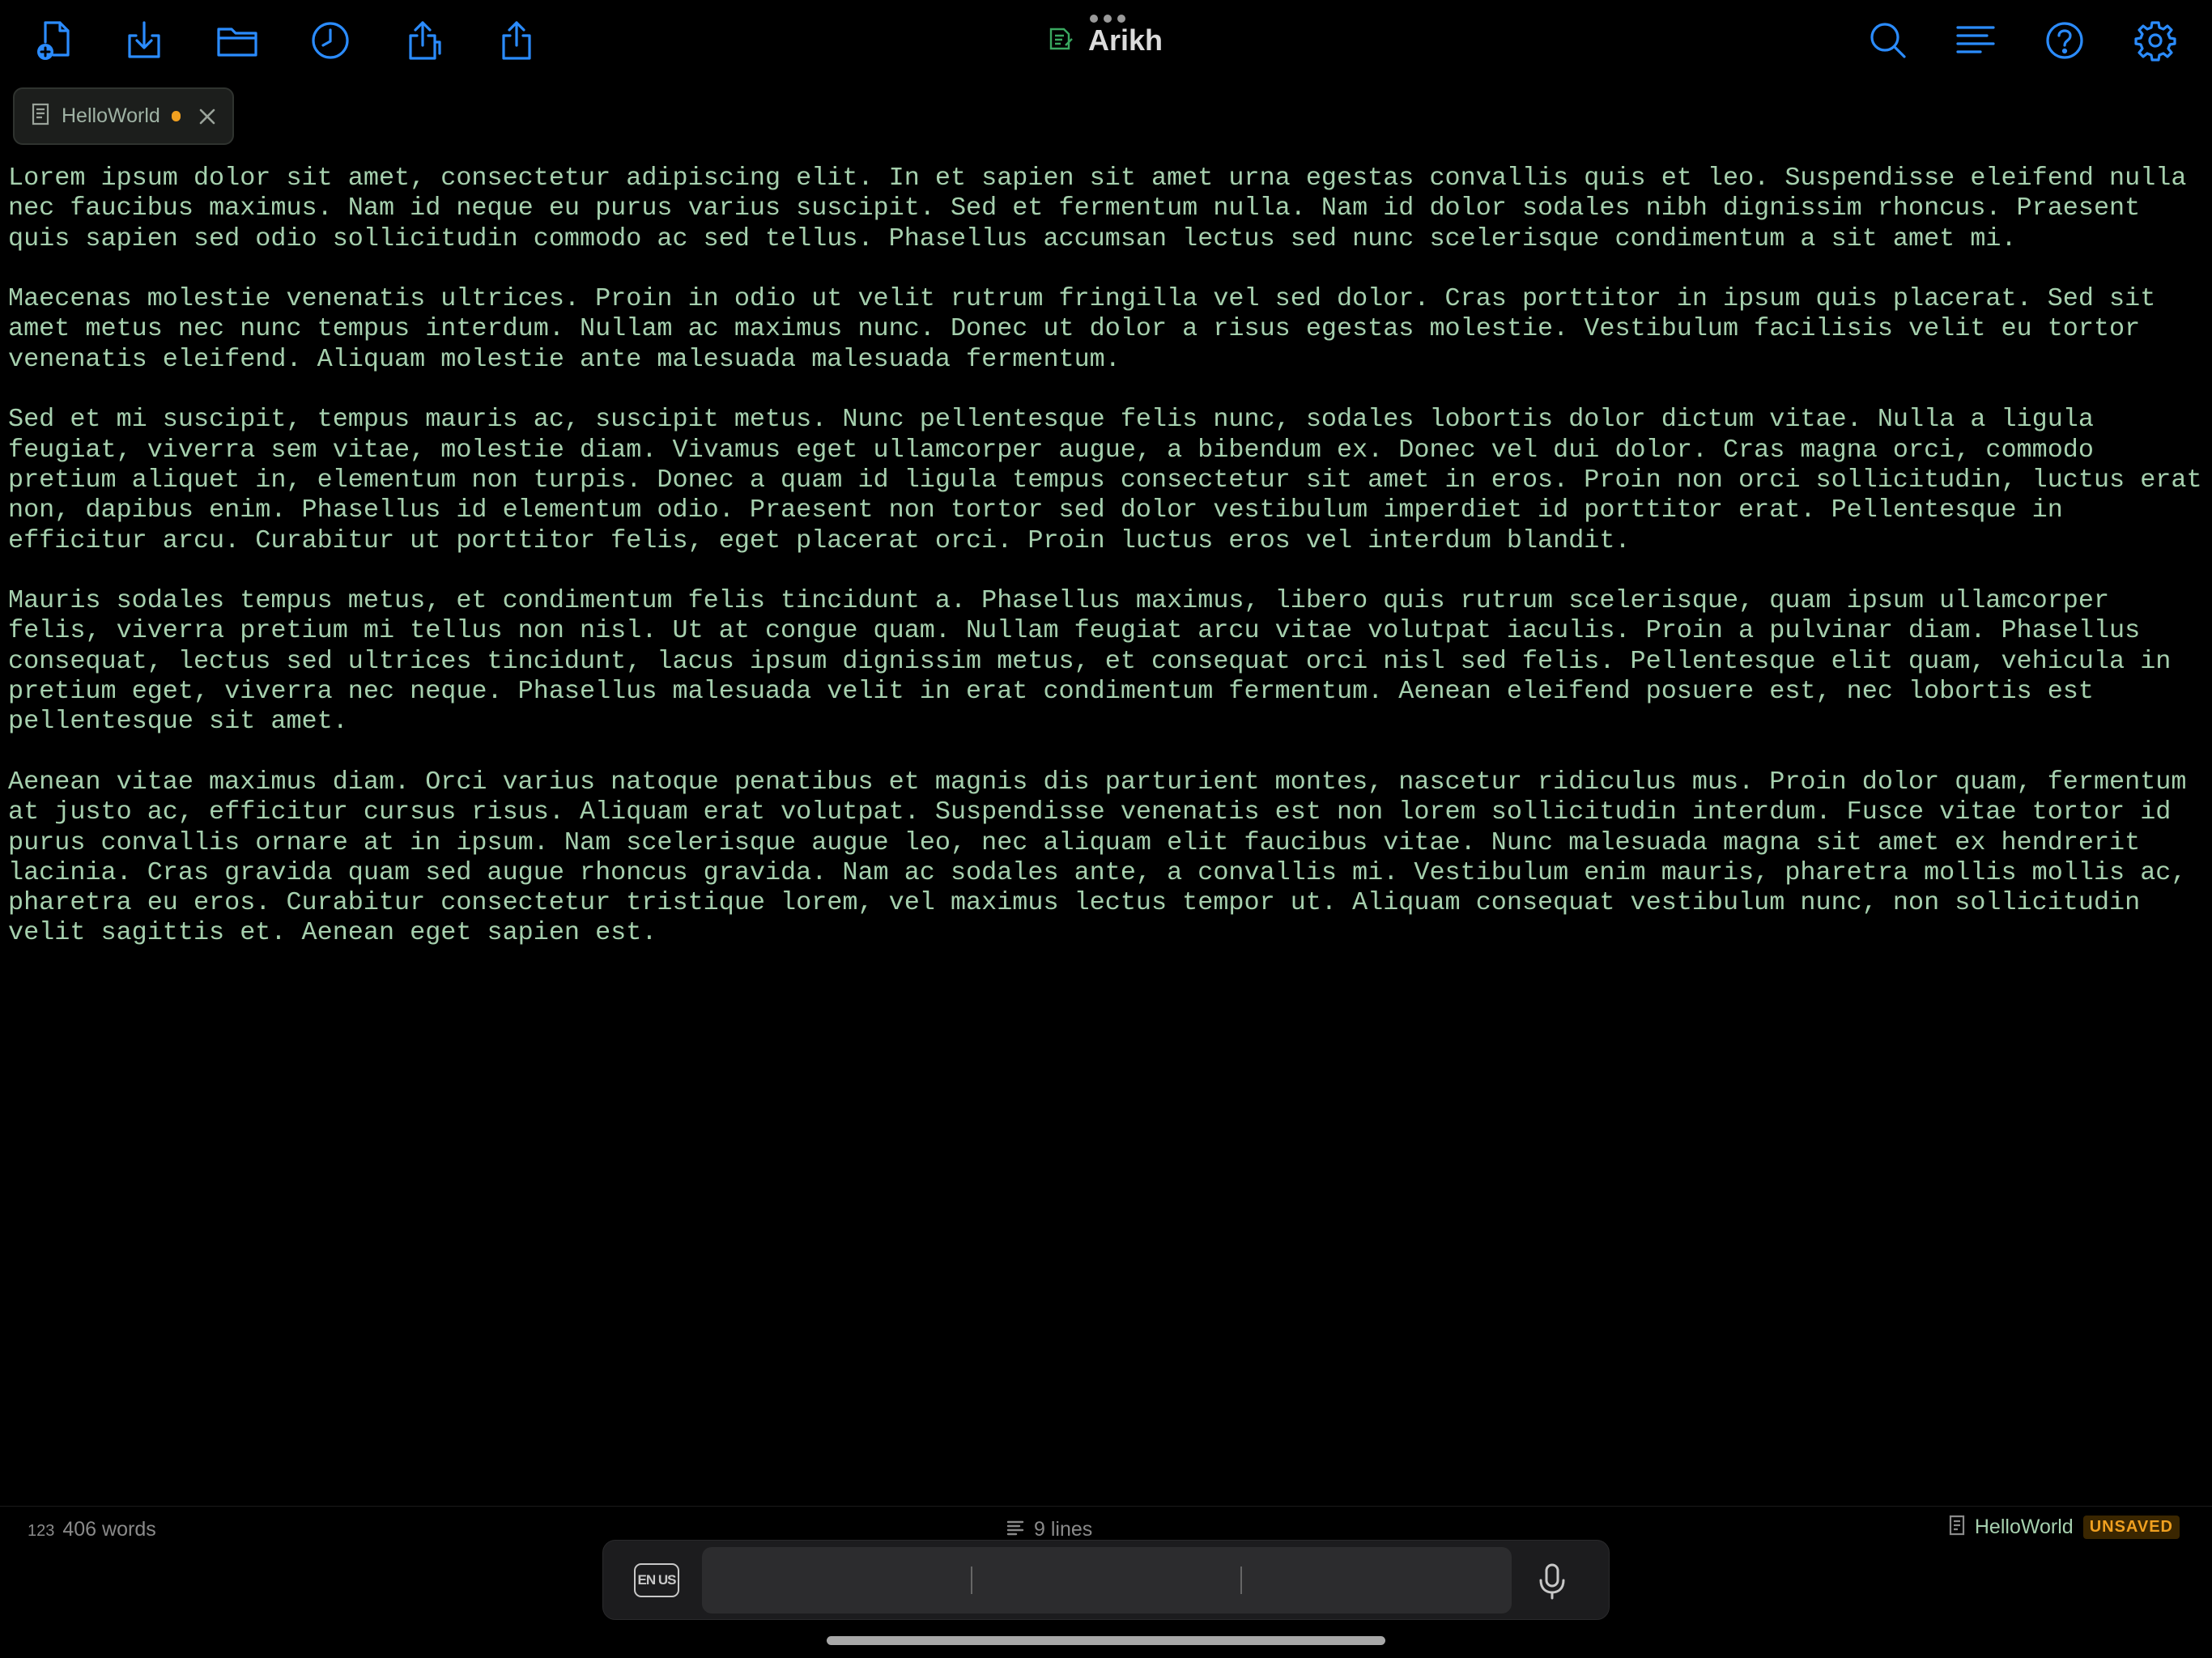 The image size is (2212, 1658). What do you see at coordinates (111, 115) in the screenshot?
I see `tab-label: HelloWorld` at bounding box center [111, 115].